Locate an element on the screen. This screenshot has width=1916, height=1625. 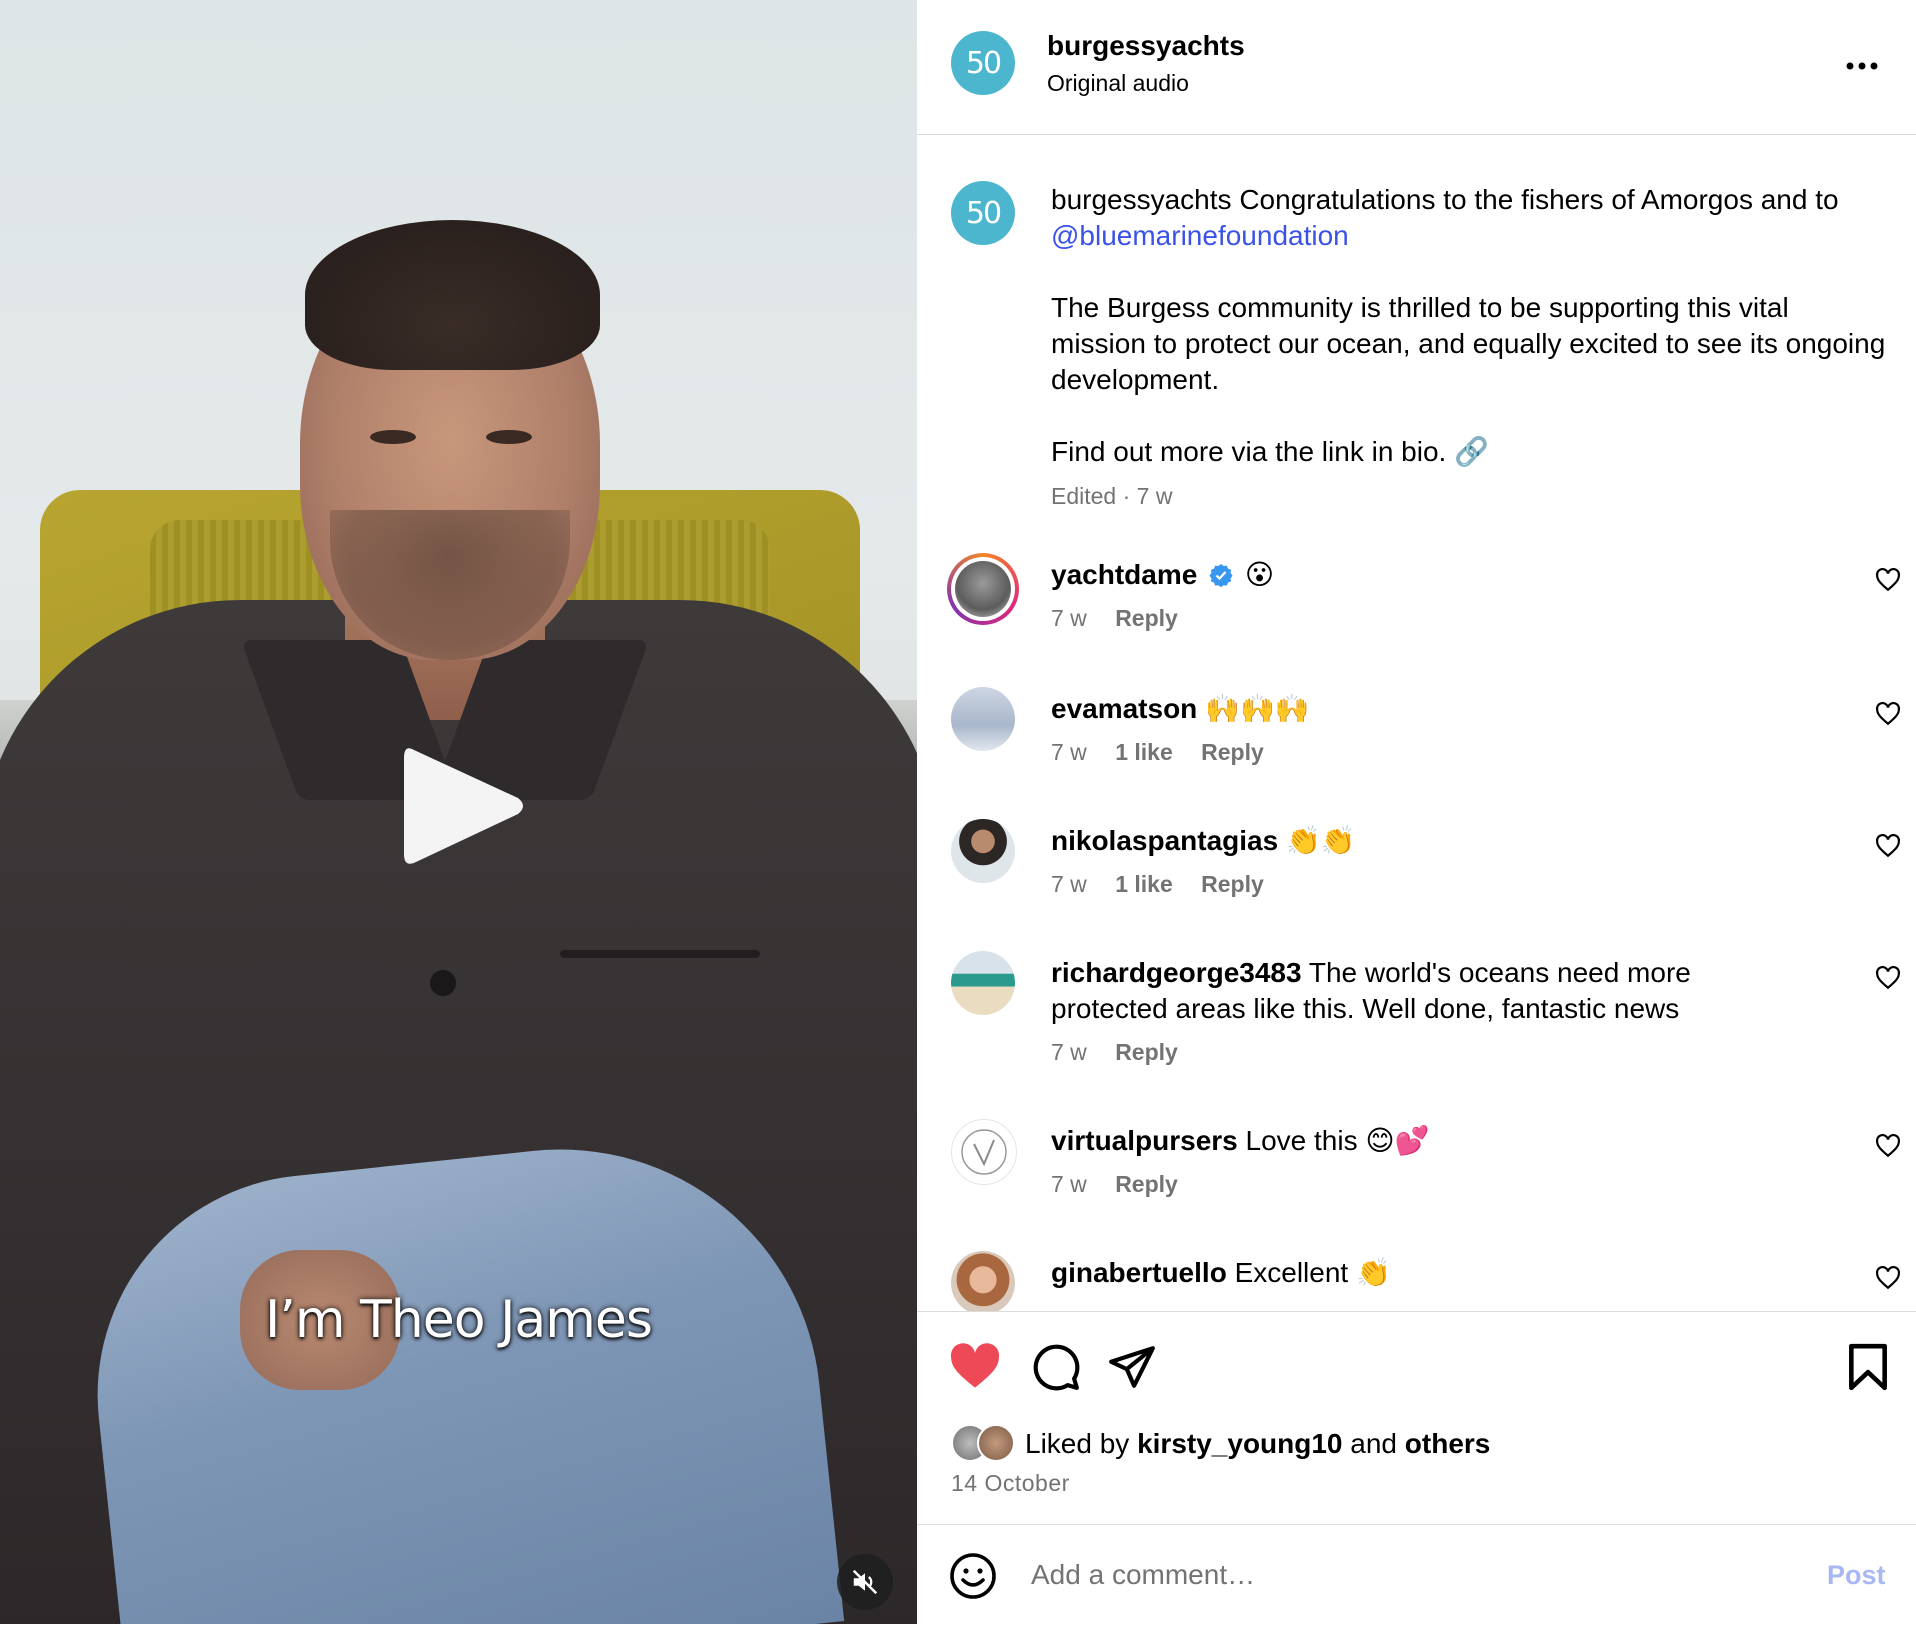
play-icon is located at coordinates (465, 806).